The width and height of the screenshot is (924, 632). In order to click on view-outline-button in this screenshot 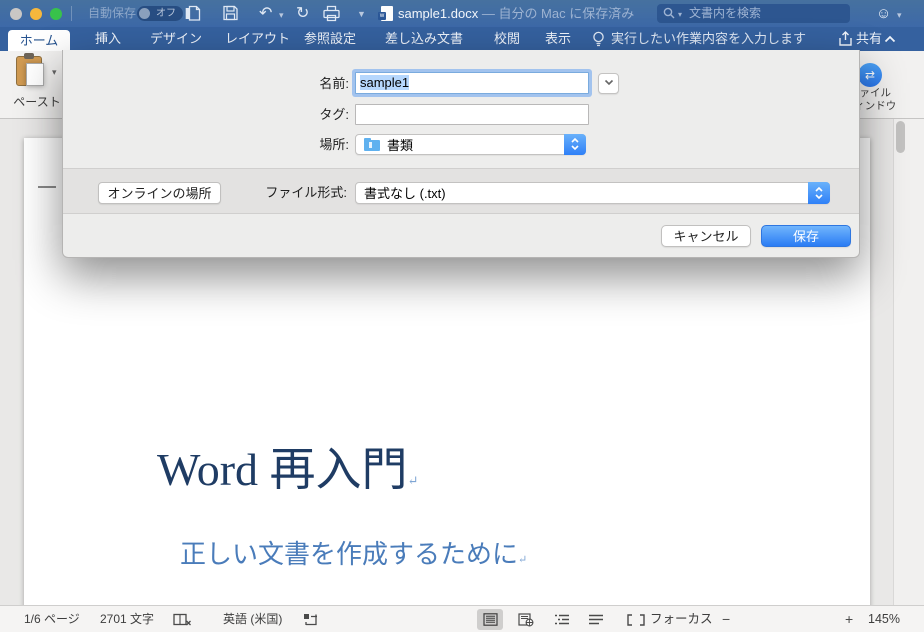, I will do `click(562, 619)`.